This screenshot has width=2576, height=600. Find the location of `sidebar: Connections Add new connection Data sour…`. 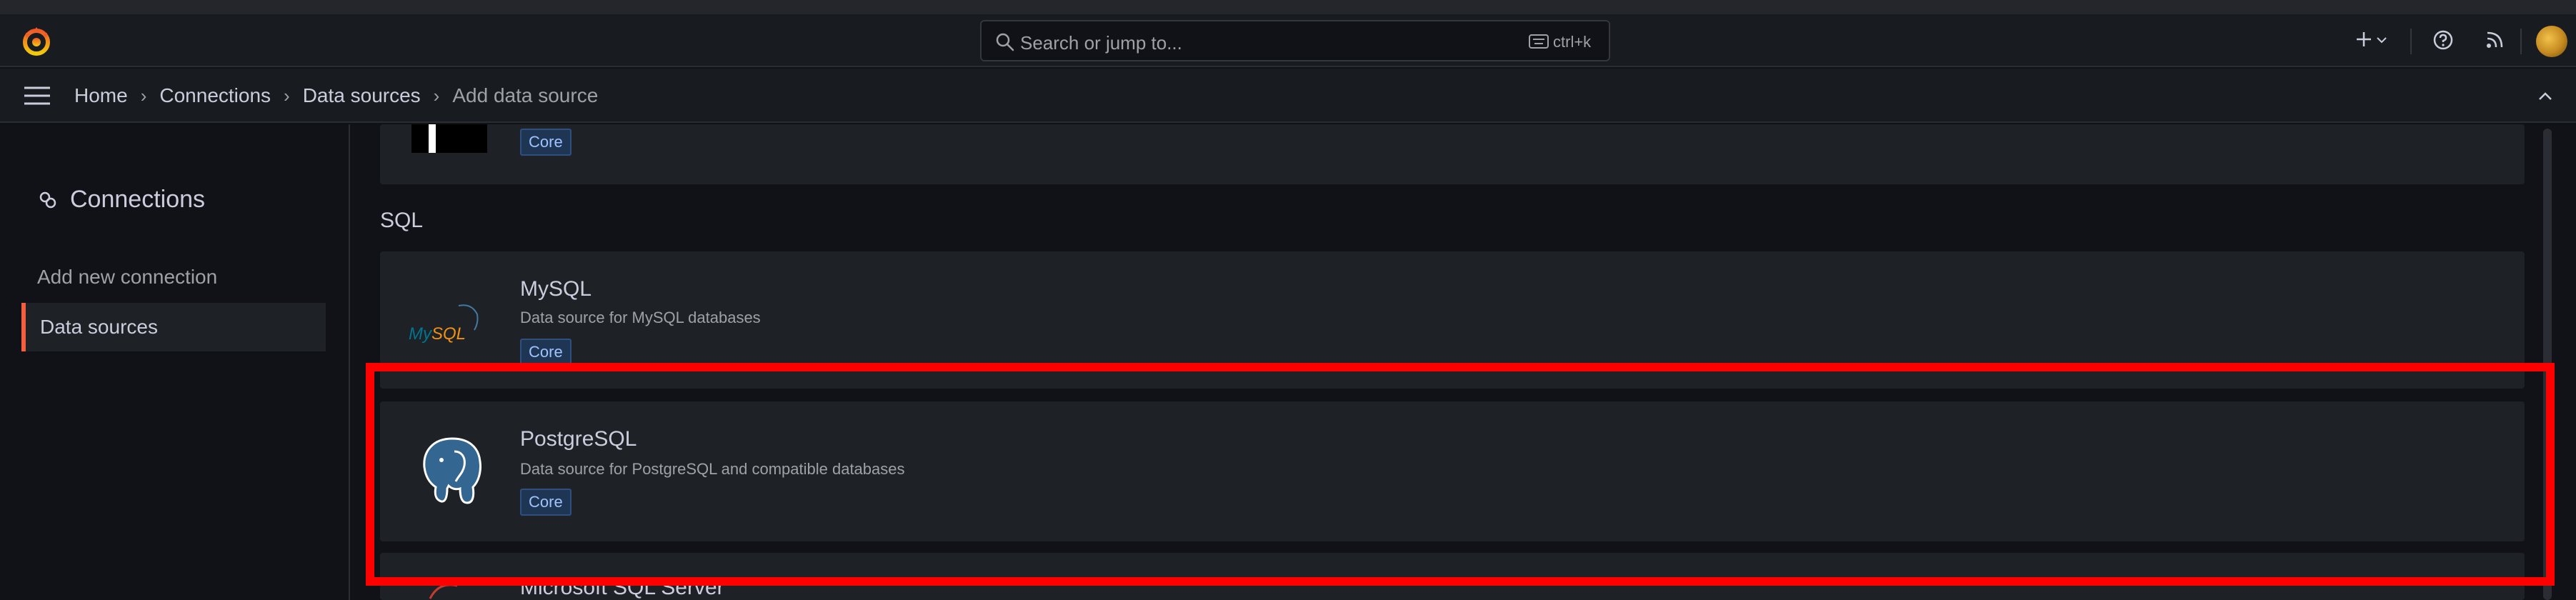

sidebar: Connections Add new connection Data sour… is located at coordinates (175, 362).